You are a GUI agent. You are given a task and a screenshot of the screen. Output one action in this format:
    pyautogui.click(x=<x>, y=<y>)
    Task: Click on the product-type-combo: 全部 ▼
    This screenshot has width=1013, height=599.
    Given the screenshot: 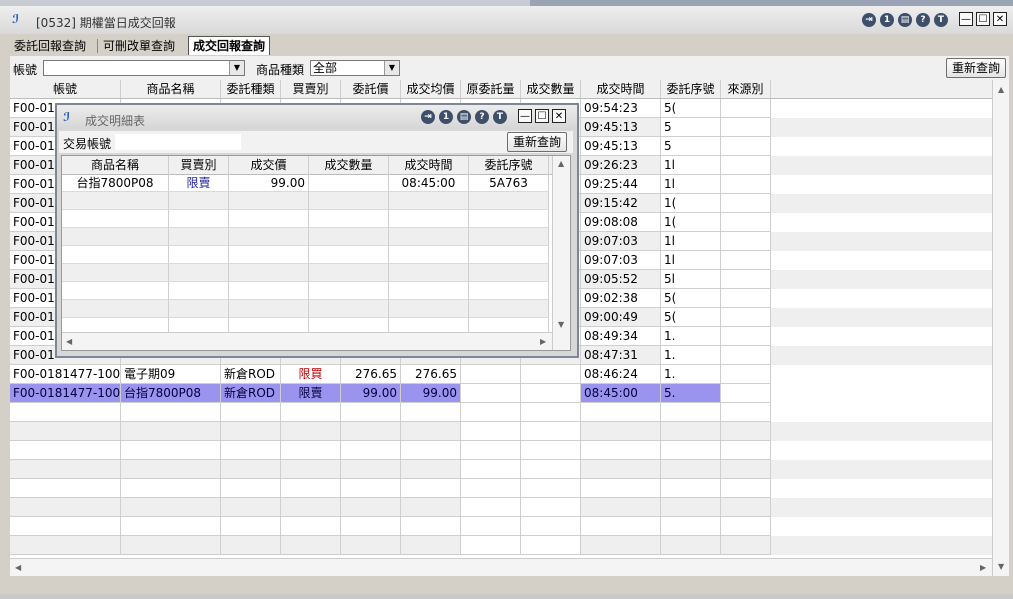 What is the action you would take?
    pyautogui.click(x=355, y=68)
    